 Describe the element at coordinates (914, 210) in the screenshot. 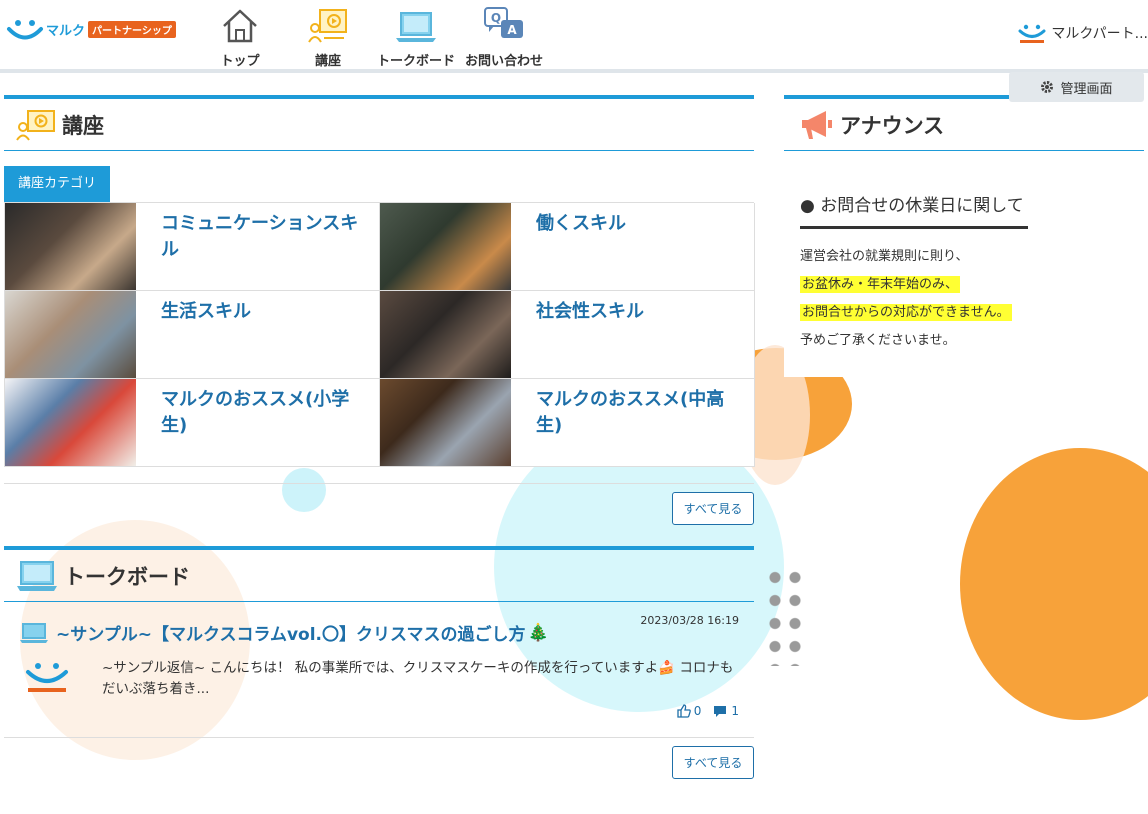

I see `announce-item-title: ● お問合せの休業日に関して` at that location.